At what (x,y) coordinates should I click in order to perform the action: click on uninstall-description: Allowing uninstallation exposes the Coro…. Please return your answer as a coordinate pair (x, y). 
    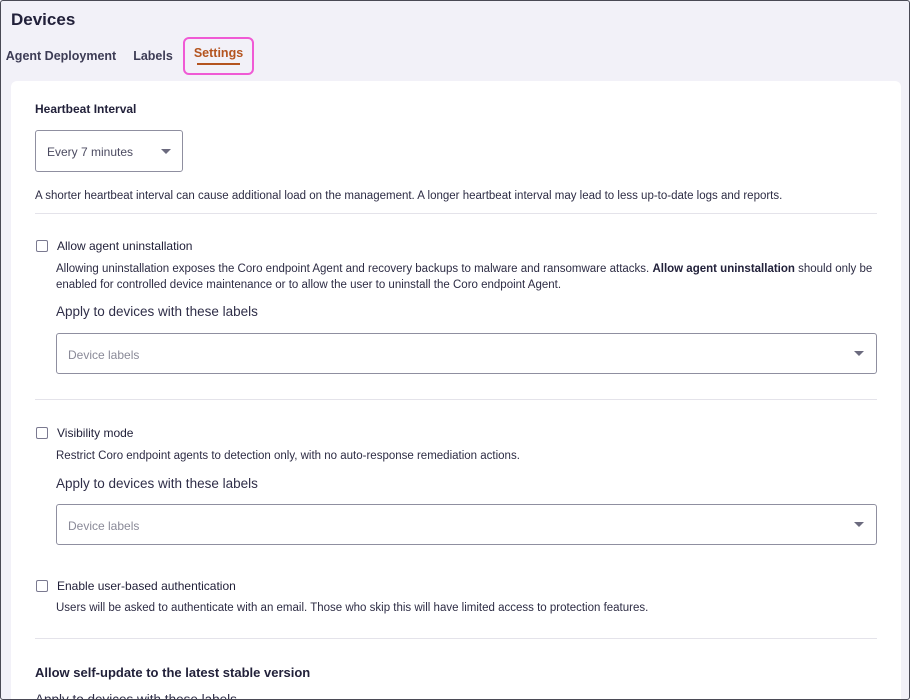
    Looking at the image, I should click on (466, 277).